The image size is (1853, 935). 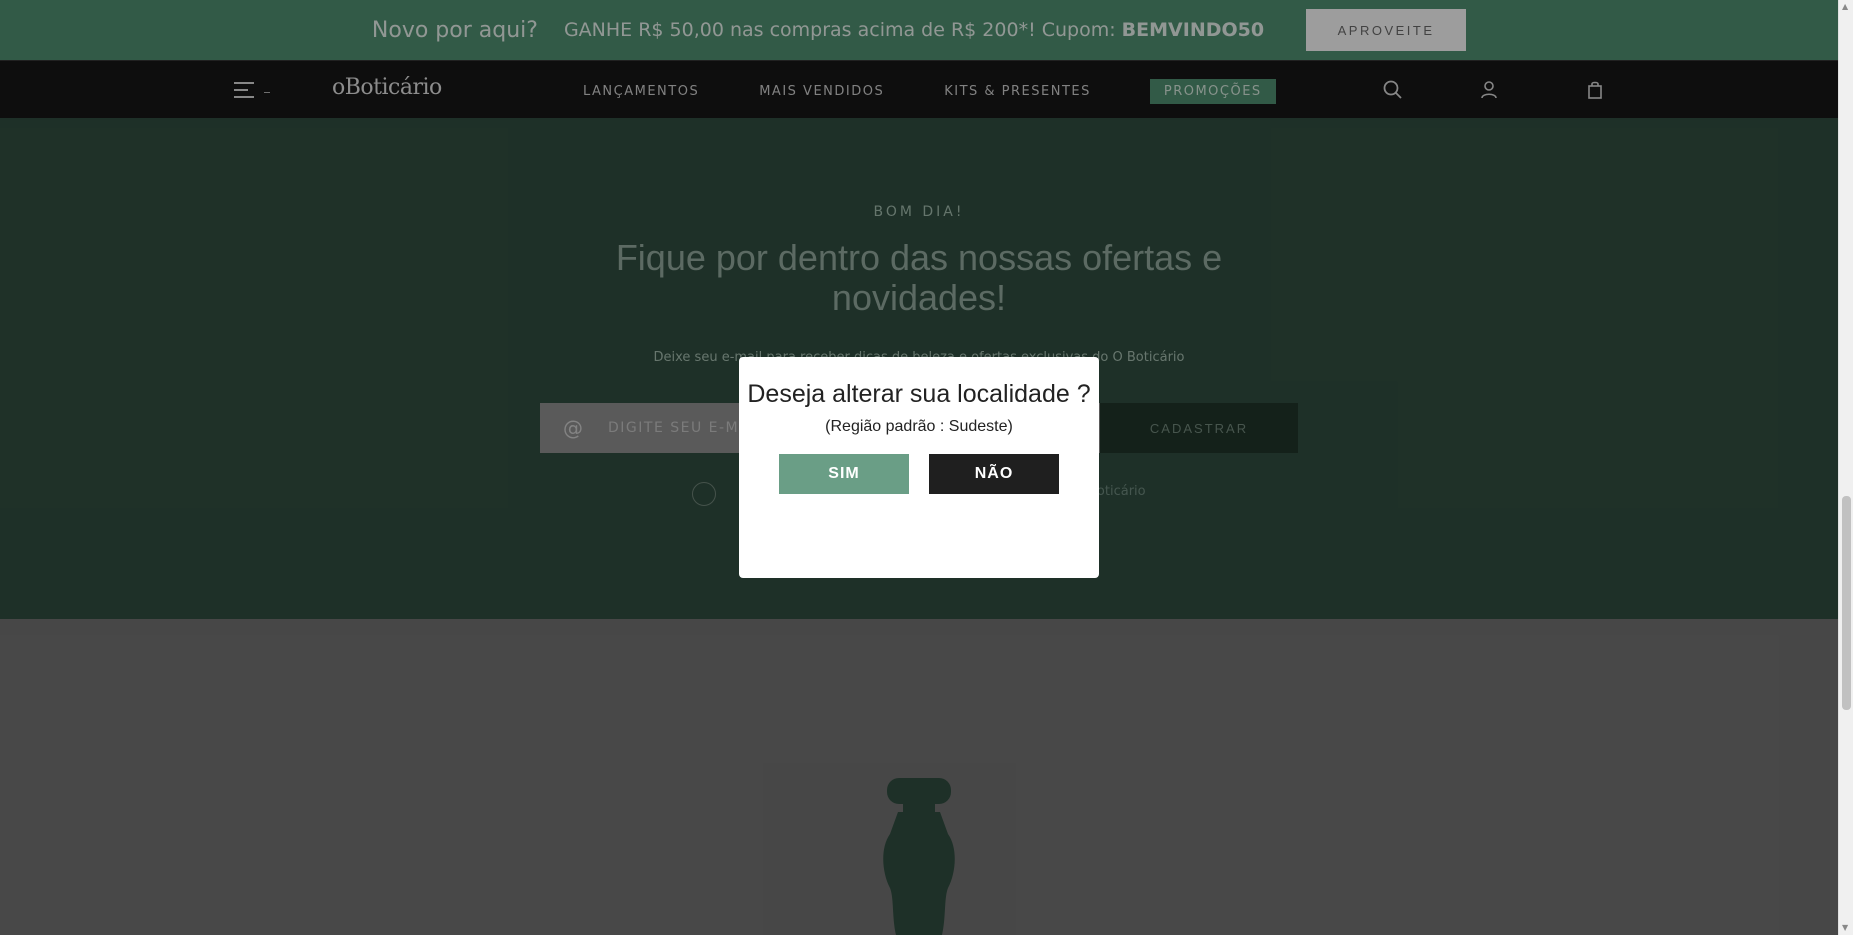 I want to click on modal-actions: SIM NÃO, so click(x=919, y=474).